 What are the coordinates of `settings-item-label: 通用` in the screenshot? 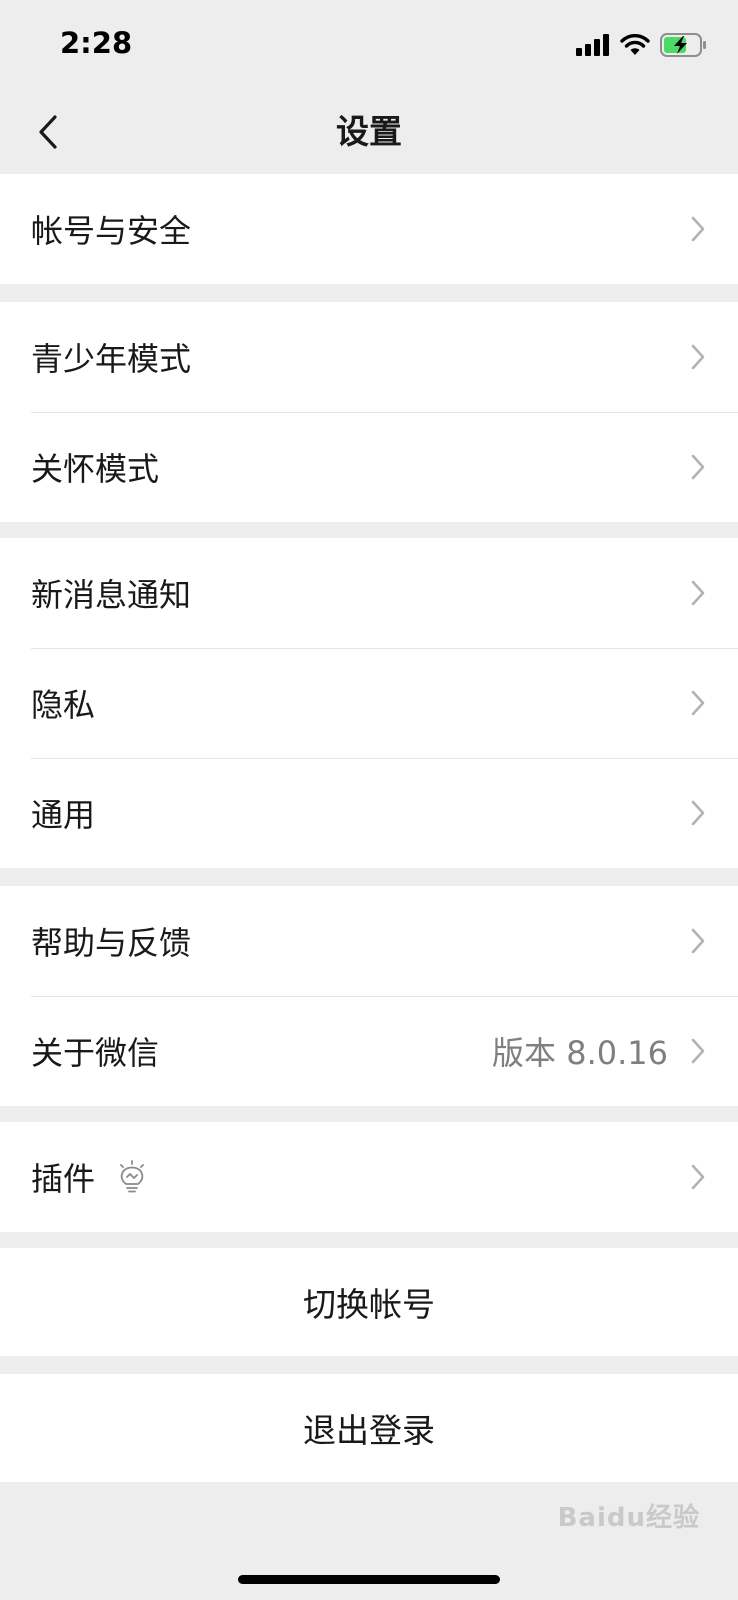 It's located at (63, 815).